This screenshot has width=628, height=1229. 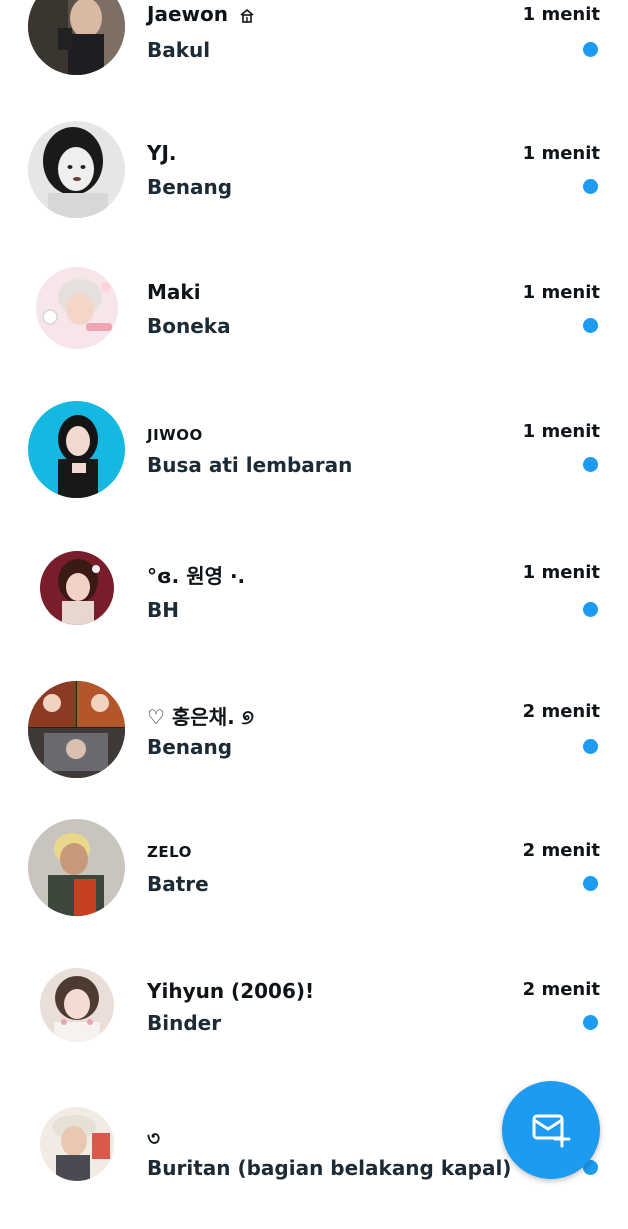 What do you see at coordinates (314, 1020) in the screenshot?
I see `conversation-row: Yihyun (2006)! 2 menit Binder` at bounding box center [314, 1020].